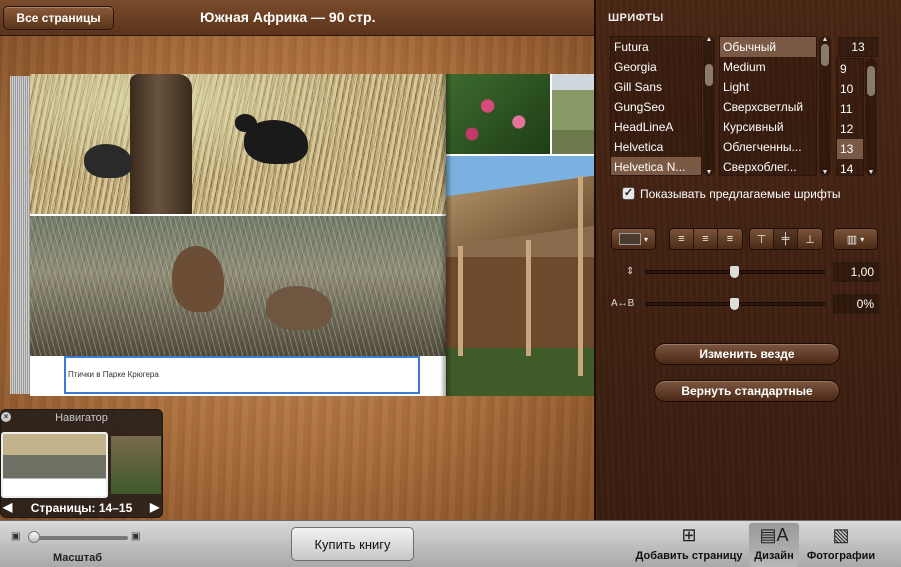  I want to click on line-spacing-value: 1,00, so click(856, 272).